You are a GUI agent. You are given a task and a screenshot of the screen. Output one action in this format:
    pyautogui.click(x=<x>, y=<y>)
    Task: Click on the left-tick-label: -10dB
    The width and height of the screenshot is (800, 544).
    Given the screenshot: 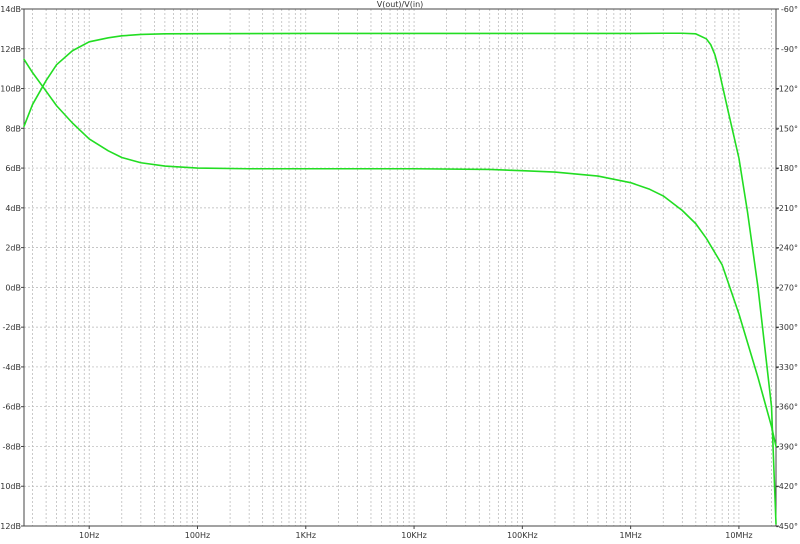 What is the action you would take?
    pyautogui.click(x=10, y=486)
    